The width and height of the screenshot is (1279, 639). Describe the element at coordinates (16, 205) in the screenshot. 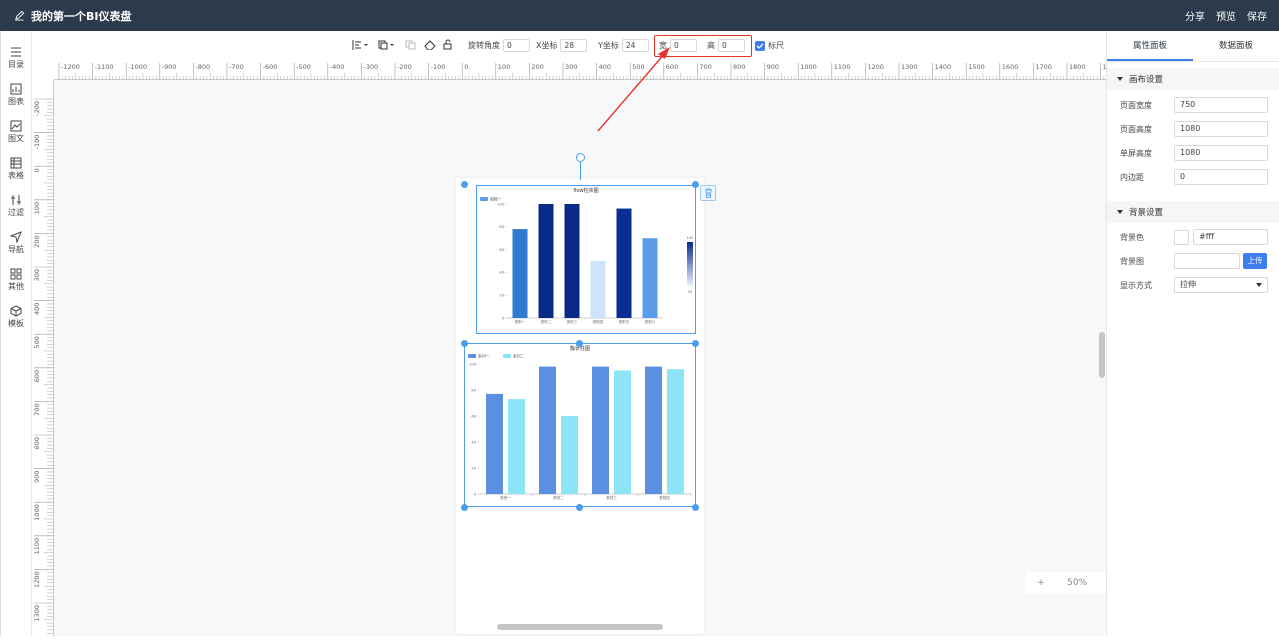

I see `sidebar-item-filter: 过滤` at that location.